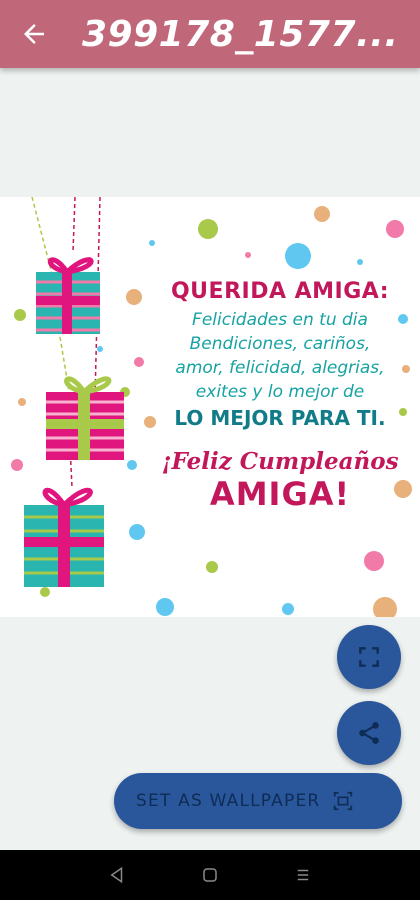 Image resolution: width=420 pixels, height=900 pixels. I want to click on wallpaper-icon, so click(343, 801).